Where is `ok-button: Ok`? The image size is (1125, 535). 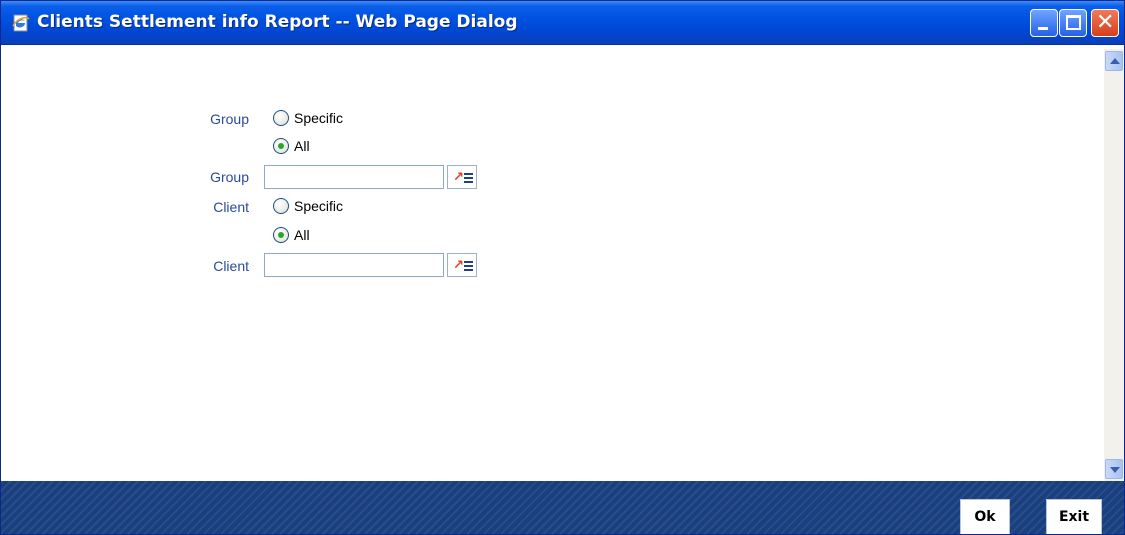 ok-button: Ok is located at coordinates (985, 516).